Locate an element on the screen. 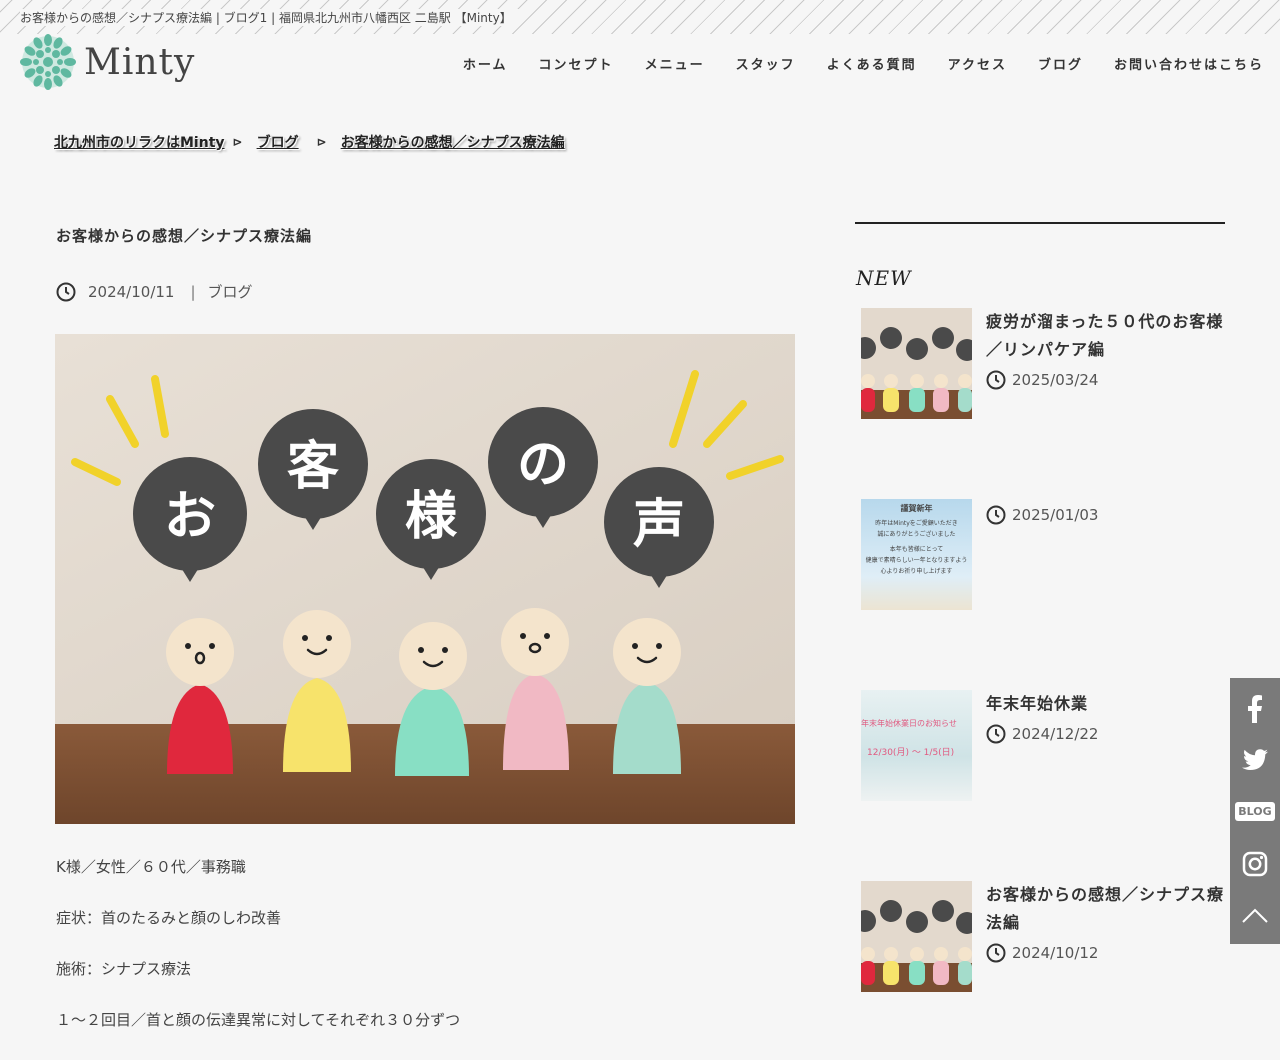  news-date-row: 2025/01/03 is located at coordinates (1106, 515).